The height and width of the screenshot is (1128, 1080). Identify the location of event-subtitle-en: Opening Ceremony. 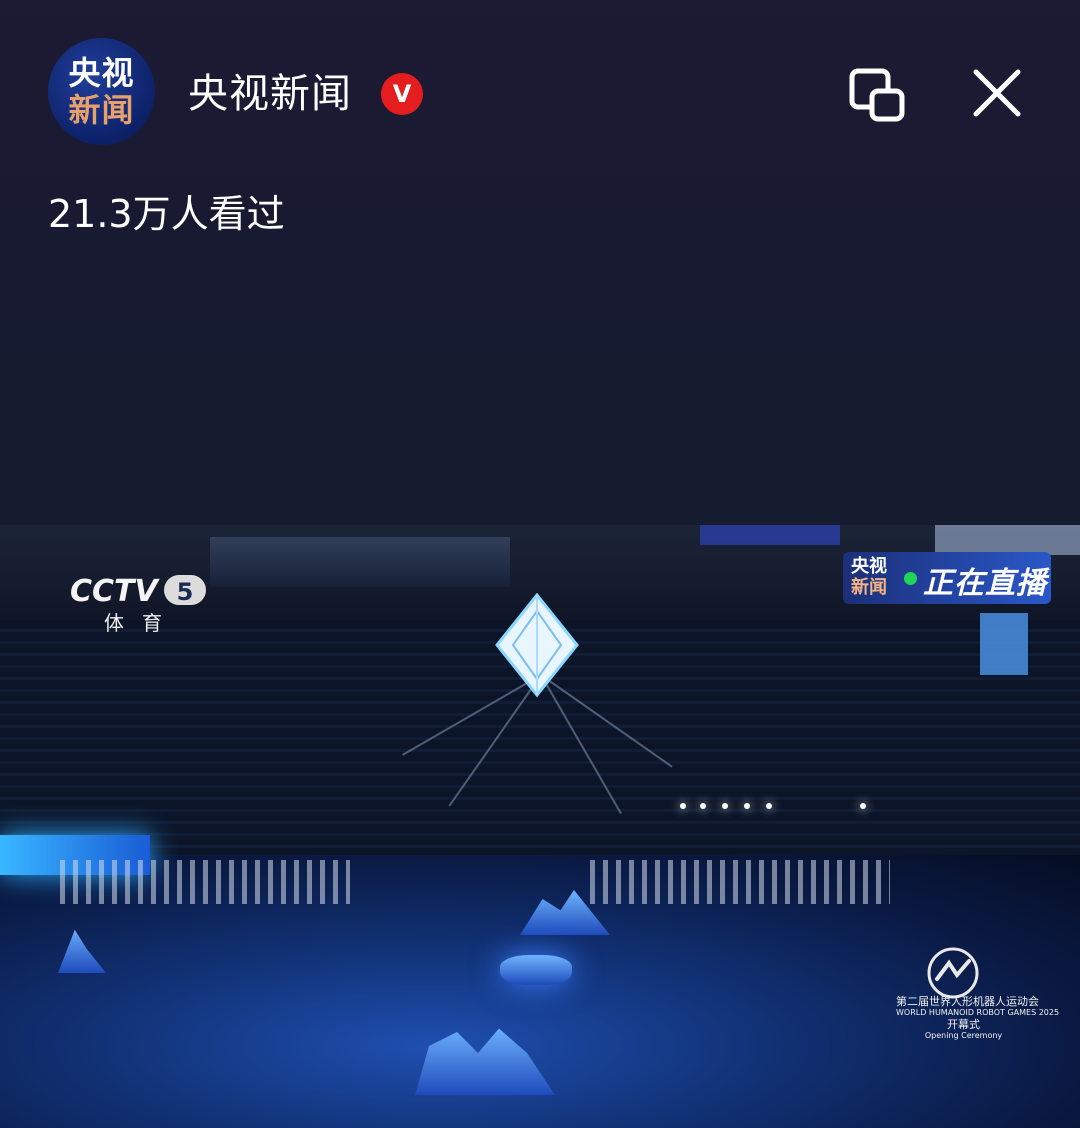
(963, 1035).